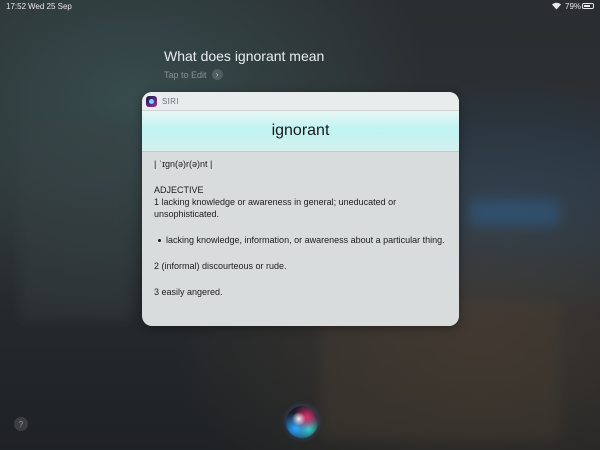 This screenshot has width=600, height=450. I want to click on defined-word: ignorant, so click(300, 130).